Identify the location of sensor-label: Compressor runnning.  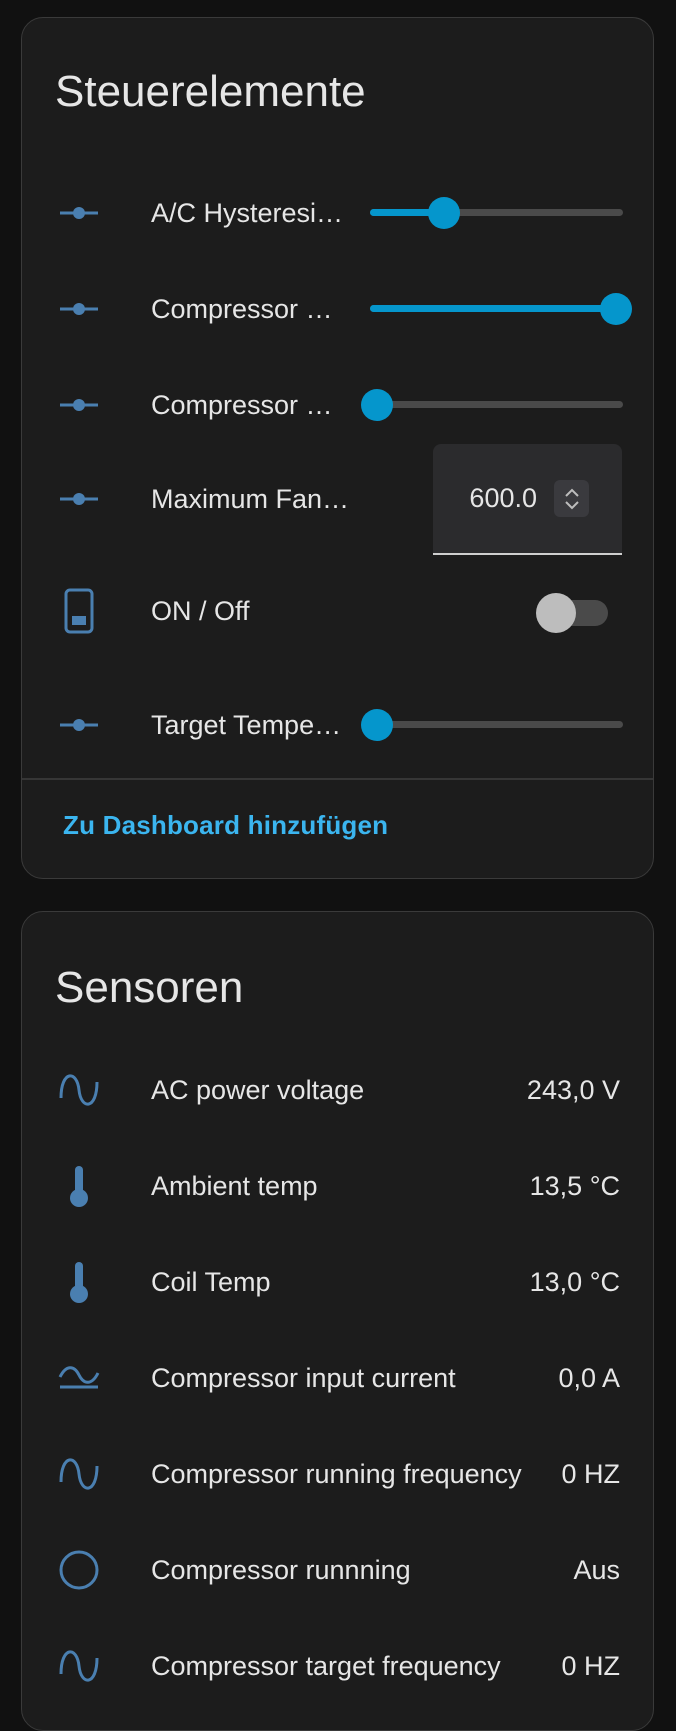
(281, 1570).